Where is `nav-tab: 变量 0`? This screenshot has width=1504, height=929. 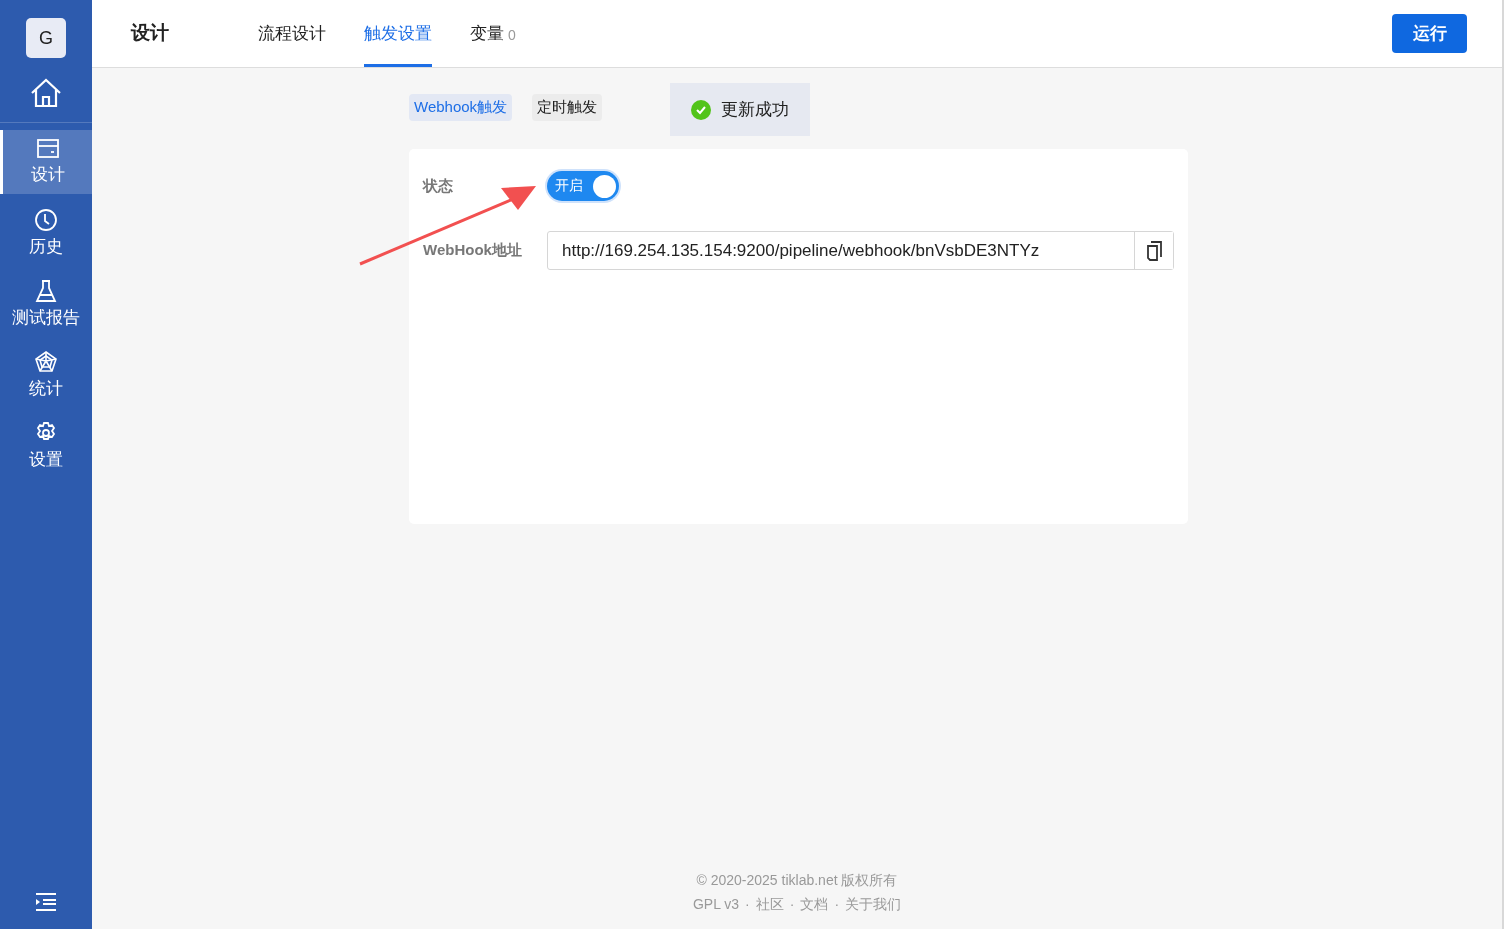 nav-tab: 变量 0 is located at coordinates (493, 33).